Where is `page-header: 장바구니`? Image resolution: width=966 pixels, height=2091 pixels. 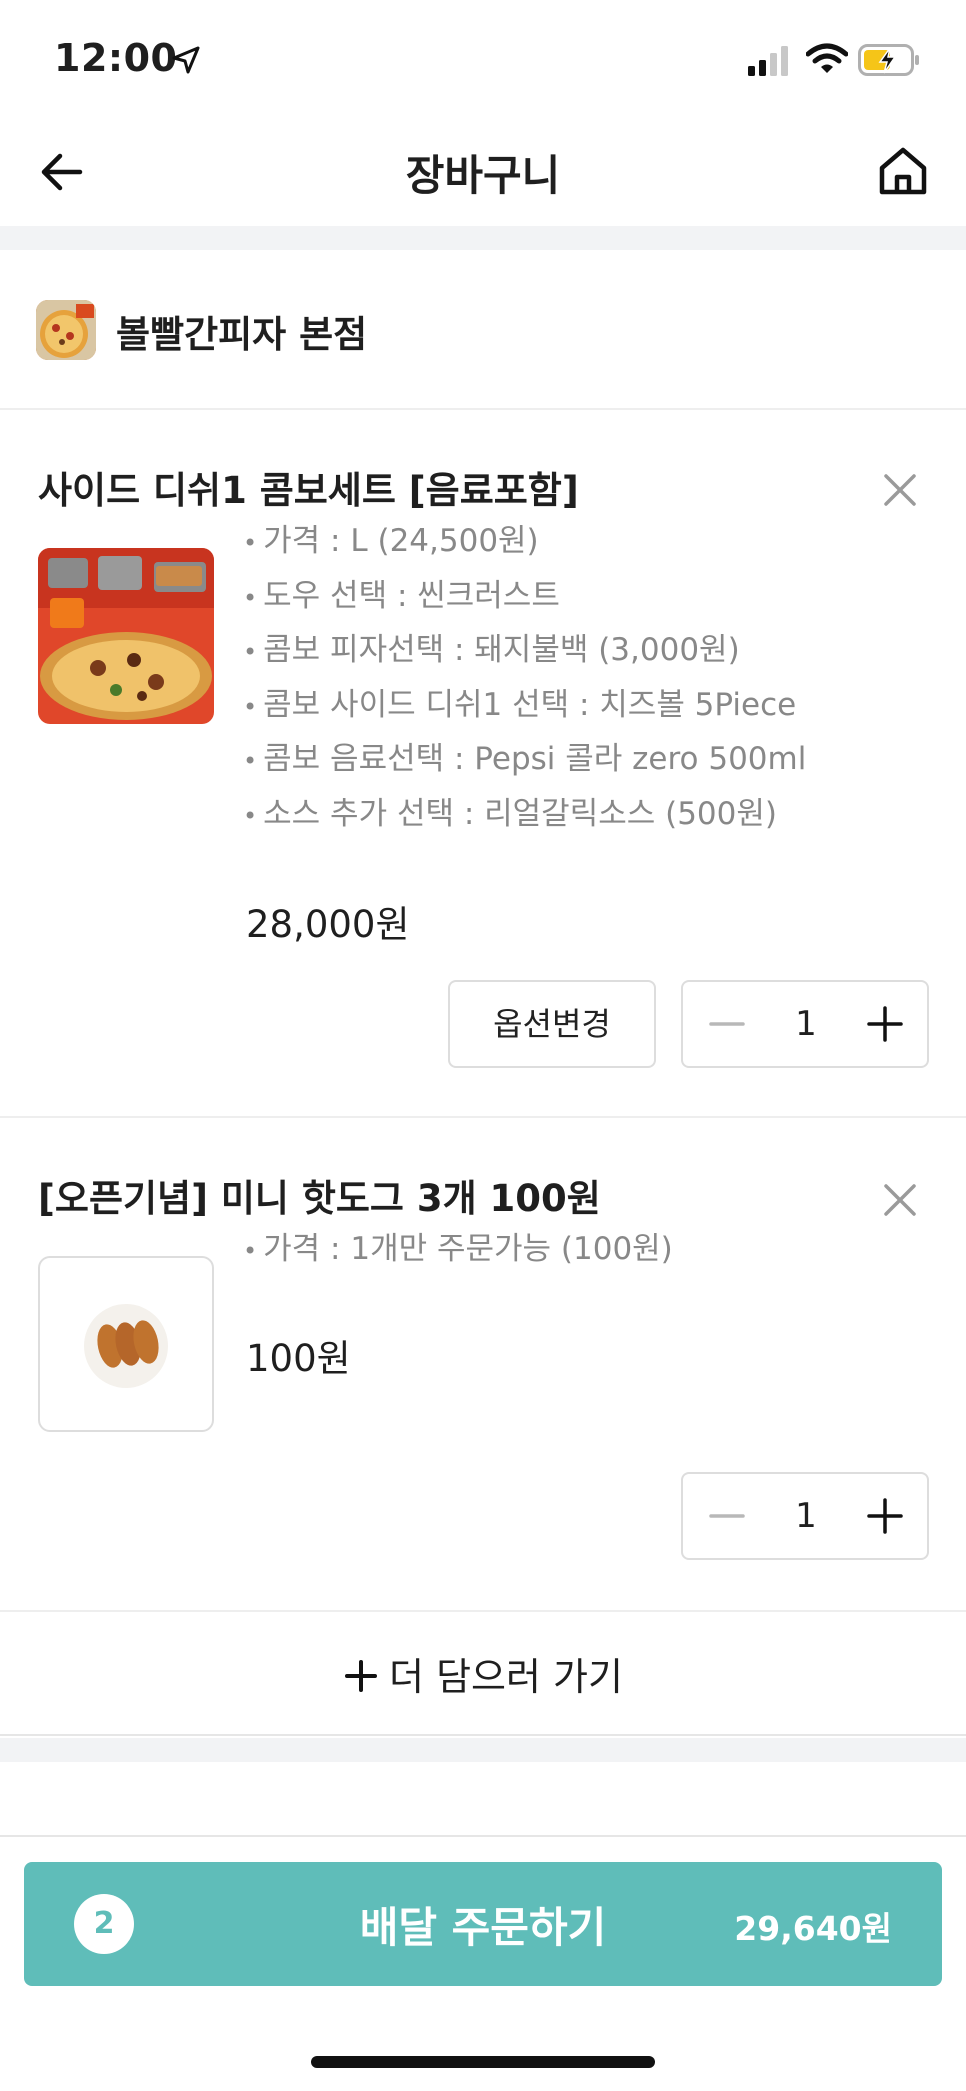
page-header: 장바구니 is located at coordinates (483, 173).